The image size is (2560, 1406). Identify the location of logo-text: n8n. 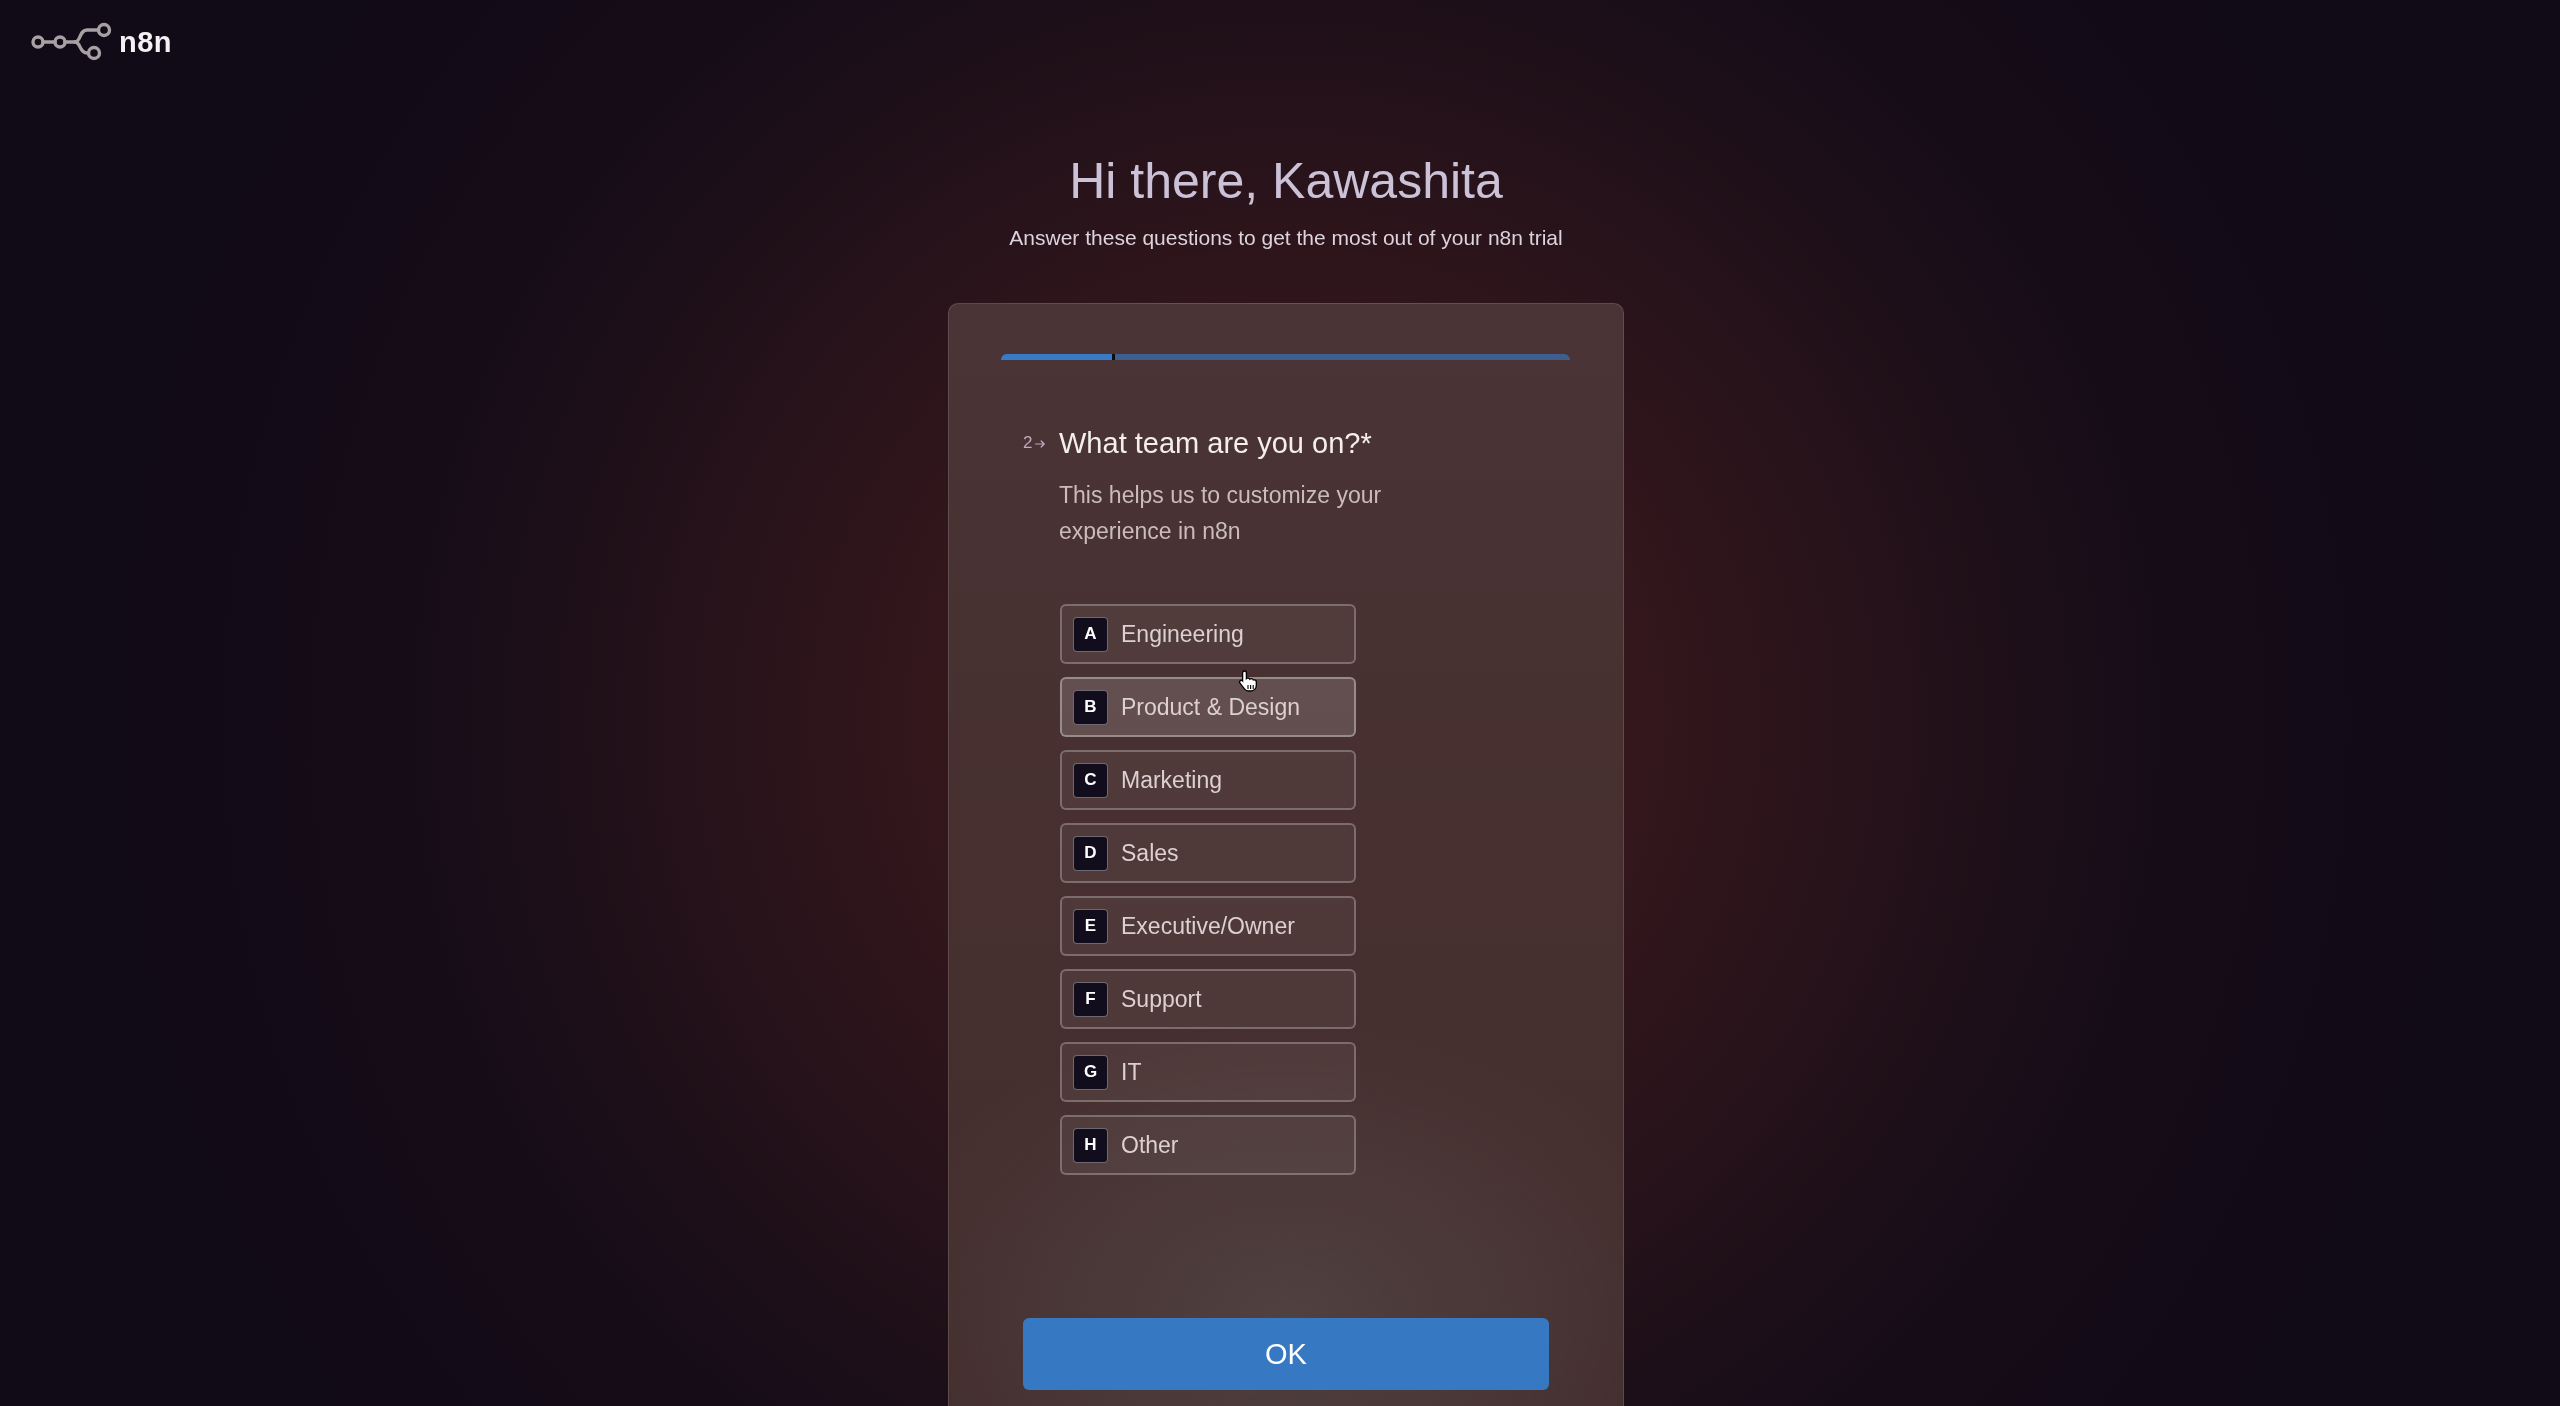
(146, 42).